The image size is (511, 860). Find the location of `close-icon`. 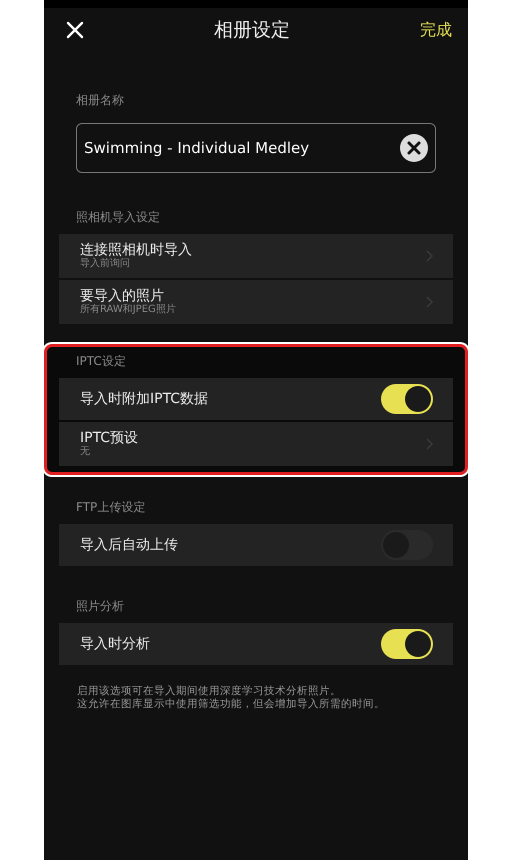

close-icon is located at coordinates (75, 30).